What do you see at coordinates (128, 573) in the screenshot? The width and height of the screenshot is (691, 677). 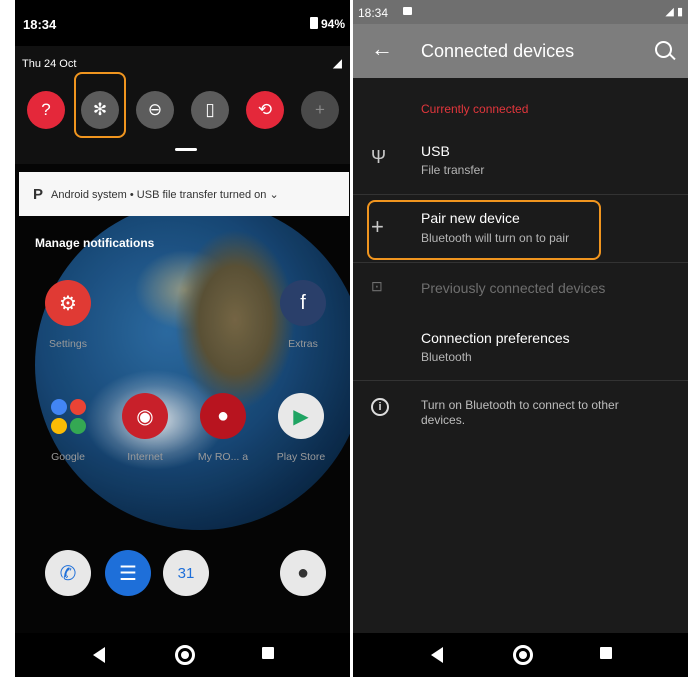 I see `messages-icon: ☰` at bounding box center [128, 573].